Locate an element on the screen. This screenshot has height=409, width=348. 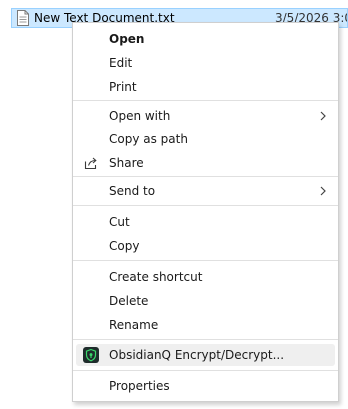
menu-item-send-to-label: Send to is located at coordinates (132, 191).